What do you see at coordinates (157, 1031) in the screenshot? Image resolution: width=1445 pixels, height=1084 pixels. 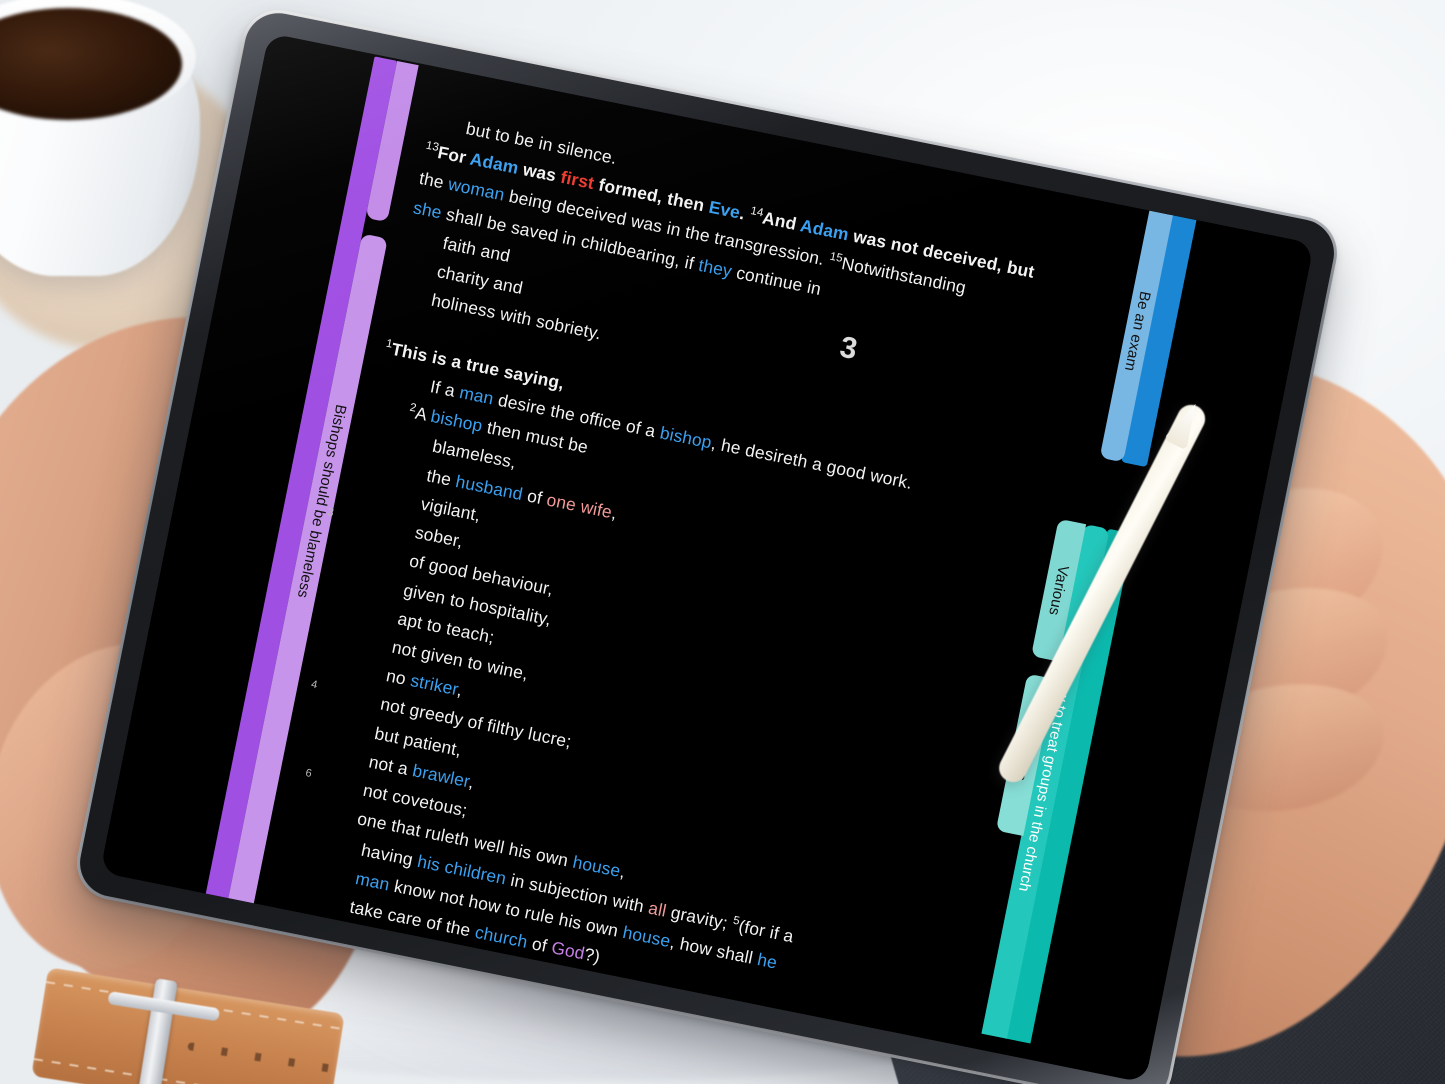 I see `watch-buckle` at bounding box center [157, 1031].